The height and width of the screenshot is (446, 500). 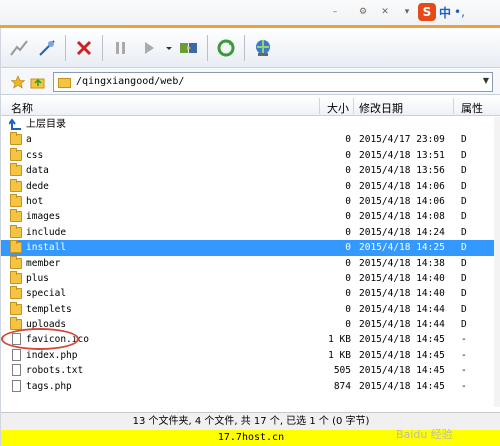 What do you see at coordinates (427, 12) in the screenshot?
I see `sogou-logo-icon: S` at bounding box center [427, 12].